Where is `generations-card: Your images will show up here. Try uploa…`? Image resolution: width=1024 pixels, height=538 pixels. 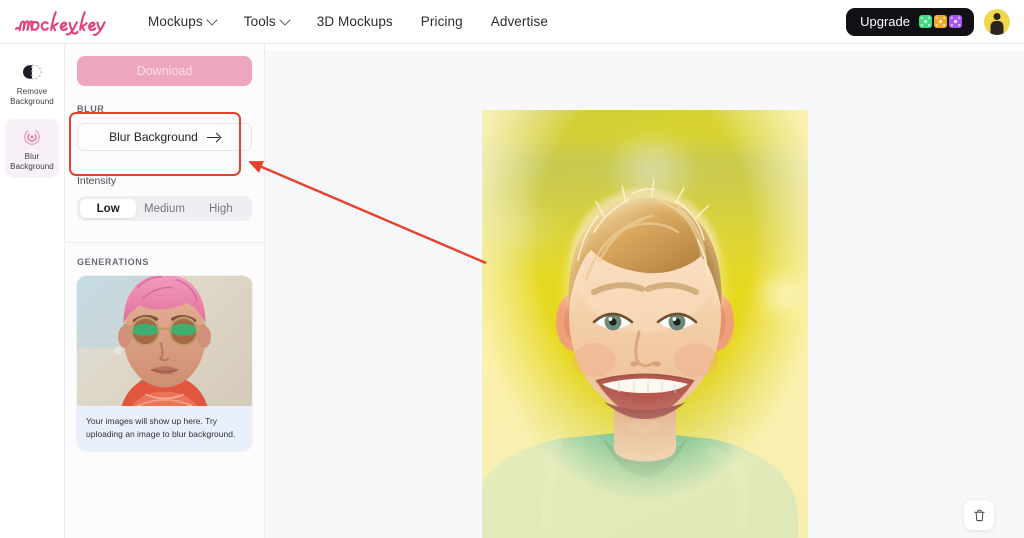 generations-card: Your images will show up here. Try uploa… is located at coordinates (164, 363).